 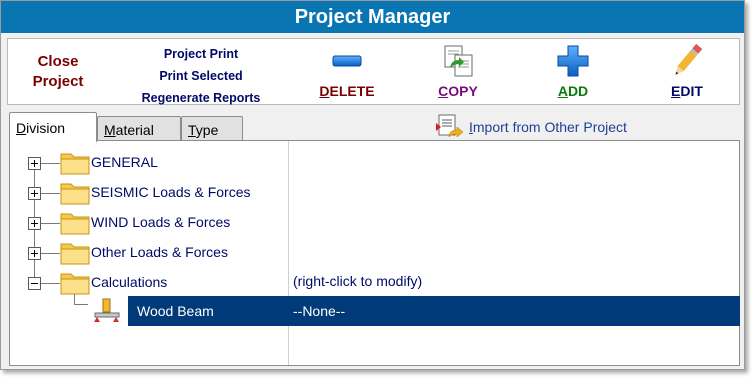 I want to click on copy-button: COPY, so click(x=458, y=72).